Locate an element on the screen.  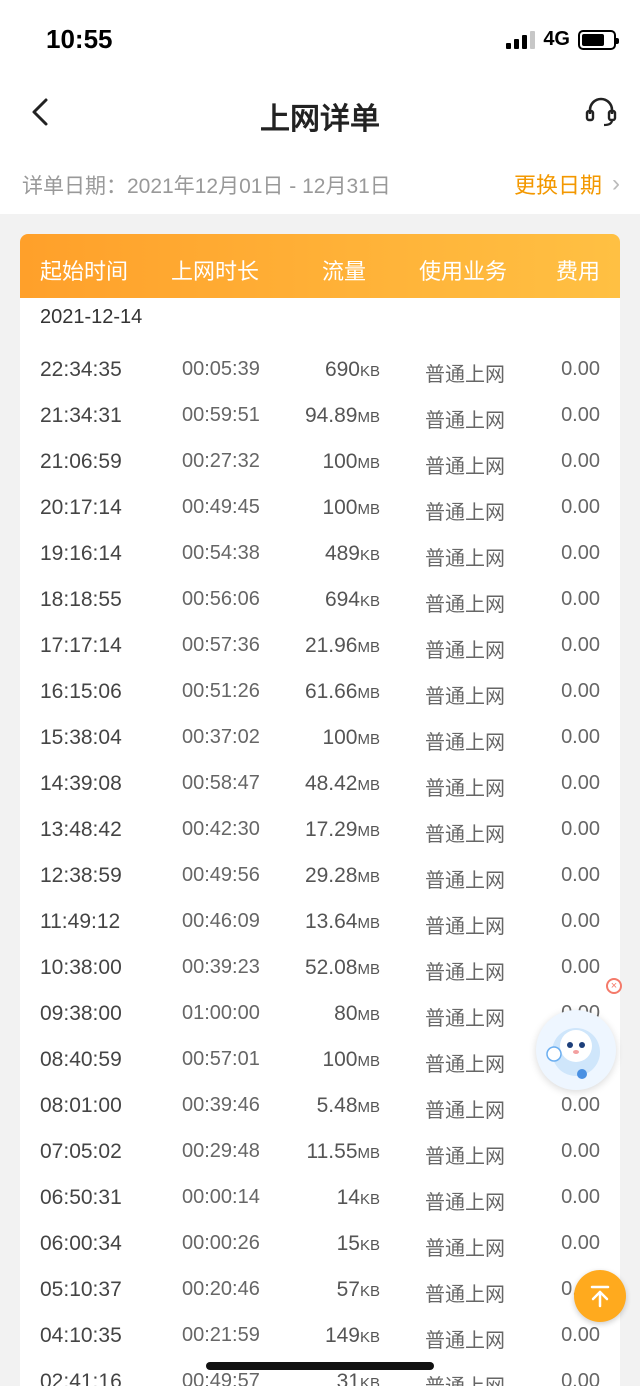
row-start-time: 22:34:35 is located at coordinates (81, 369).